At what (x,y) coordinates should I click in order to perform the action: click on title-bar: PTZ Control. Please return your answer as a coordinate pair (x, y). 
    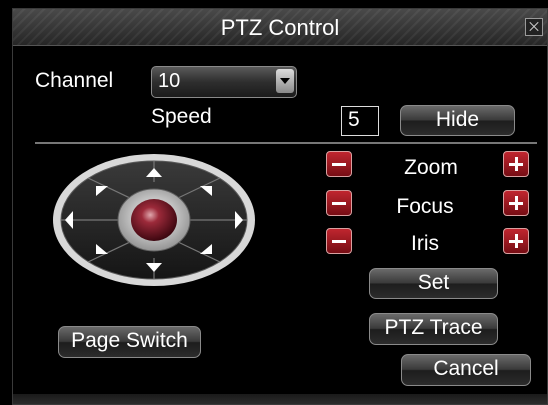
    Looking at the image, I should click on (280, 27).